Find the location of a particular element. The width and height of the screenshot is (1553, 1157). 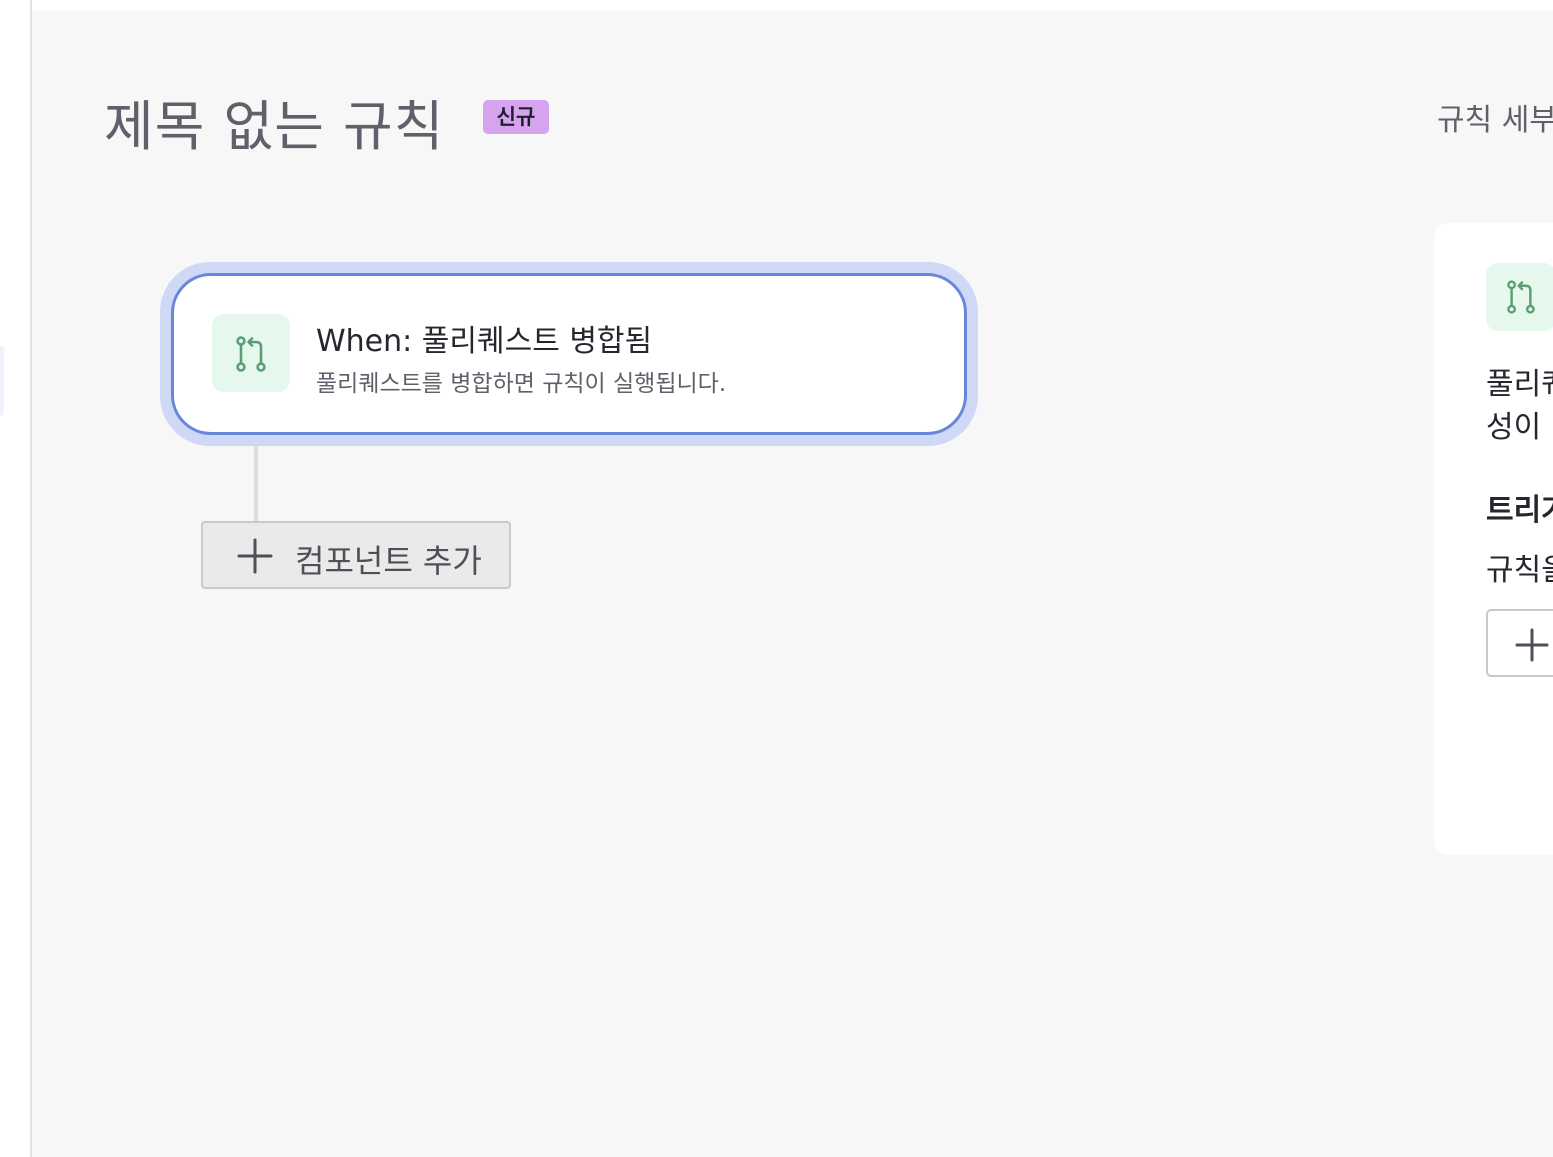

tab-rule-details: 규칙 세부 is located at coordinates (1495, 117).